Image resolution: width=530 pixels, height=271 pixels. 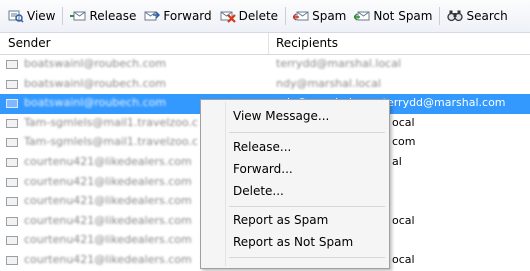 I want to click on recipients-cell: com, so click(x=404, y=142).